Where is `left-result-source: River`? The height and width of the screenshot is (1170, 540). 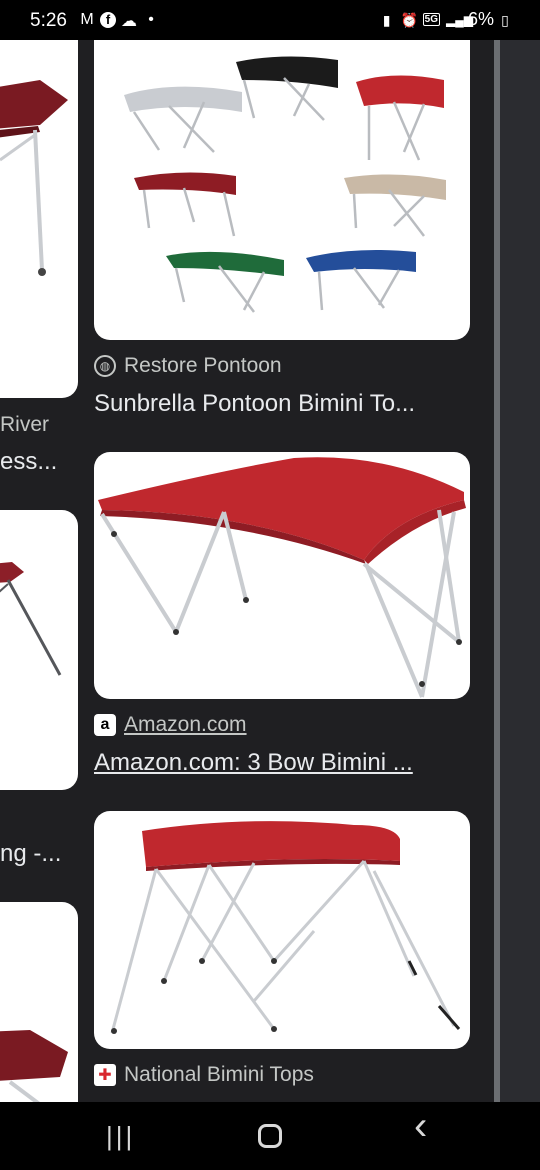 left-result-source: River is located at coordinates (25, 424).